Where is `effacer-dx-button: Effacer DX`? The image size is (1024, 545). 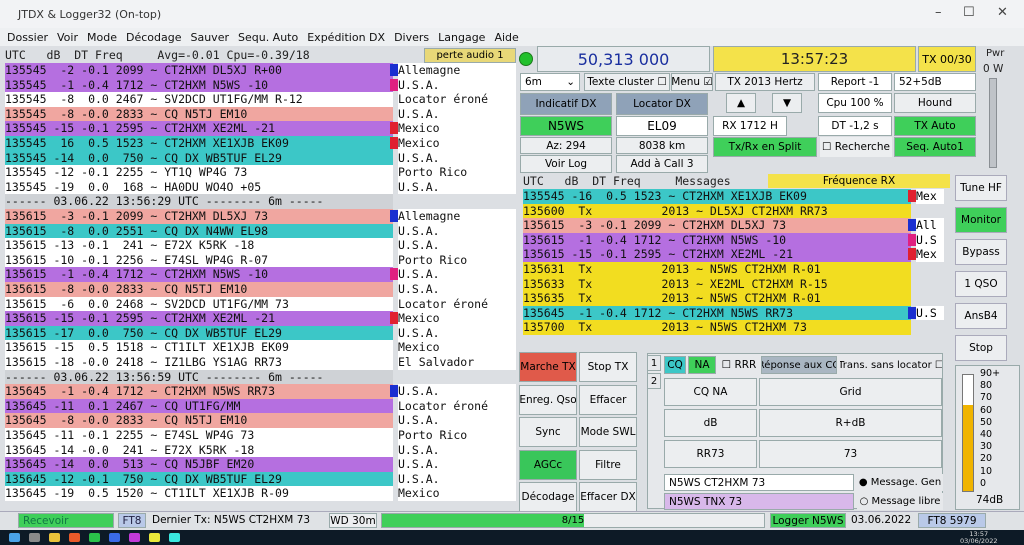 effacer-dx-button: Effacer DX is located at coordinates (608, 497).